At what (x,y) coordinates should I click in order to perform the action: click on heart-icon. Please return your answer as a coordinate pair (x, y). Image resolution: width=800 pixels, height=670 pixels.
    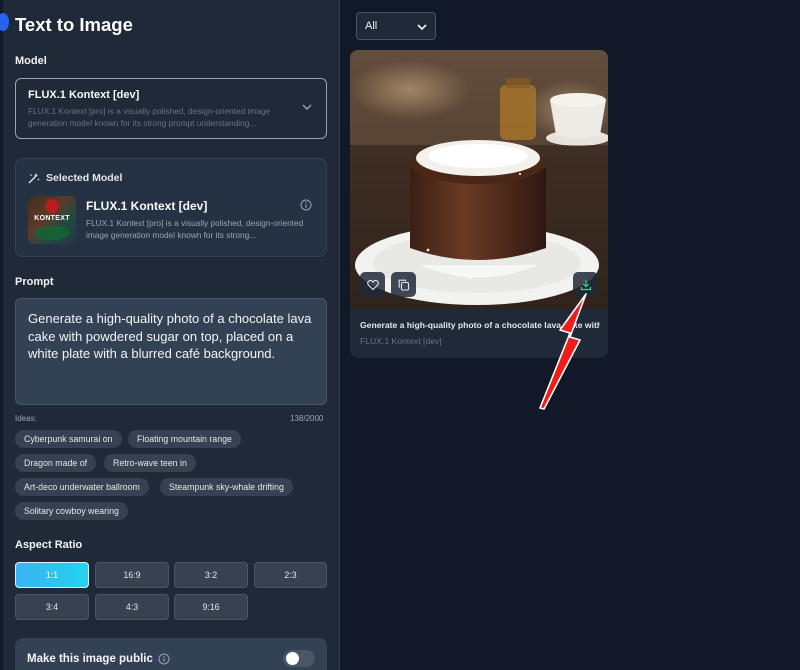
    Looking at the image, I should click on (372, 284).